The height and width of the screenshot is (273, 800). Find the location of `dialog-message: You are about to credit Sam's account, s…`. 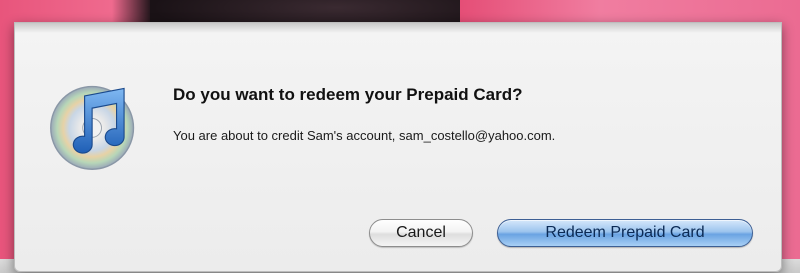

dialog-message: You are about to credit Sam's account, s… is located at coordinates (364, 135).